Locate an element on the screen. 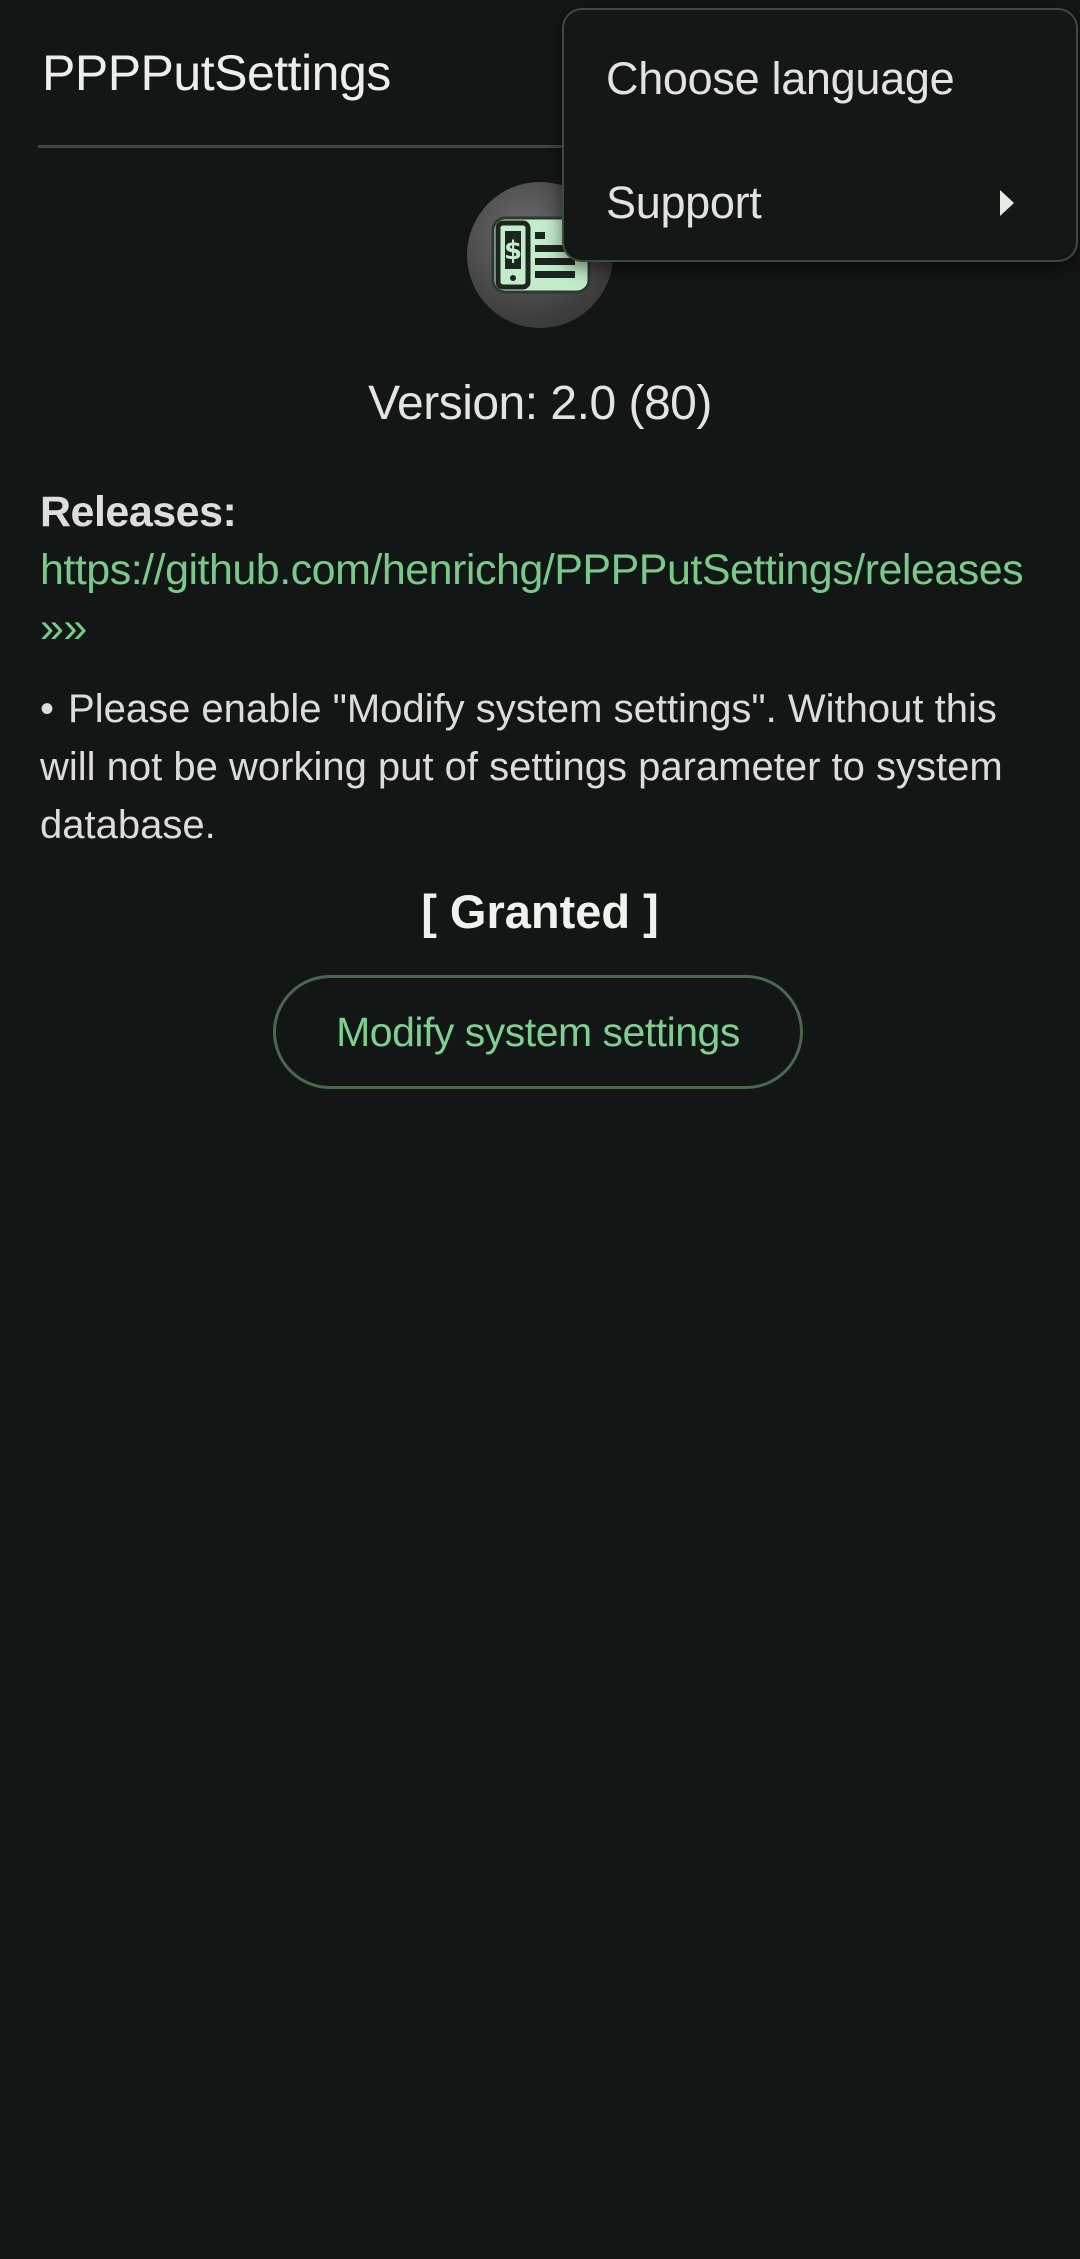  menu-item-support: Support is located at coordinates (820, 203).